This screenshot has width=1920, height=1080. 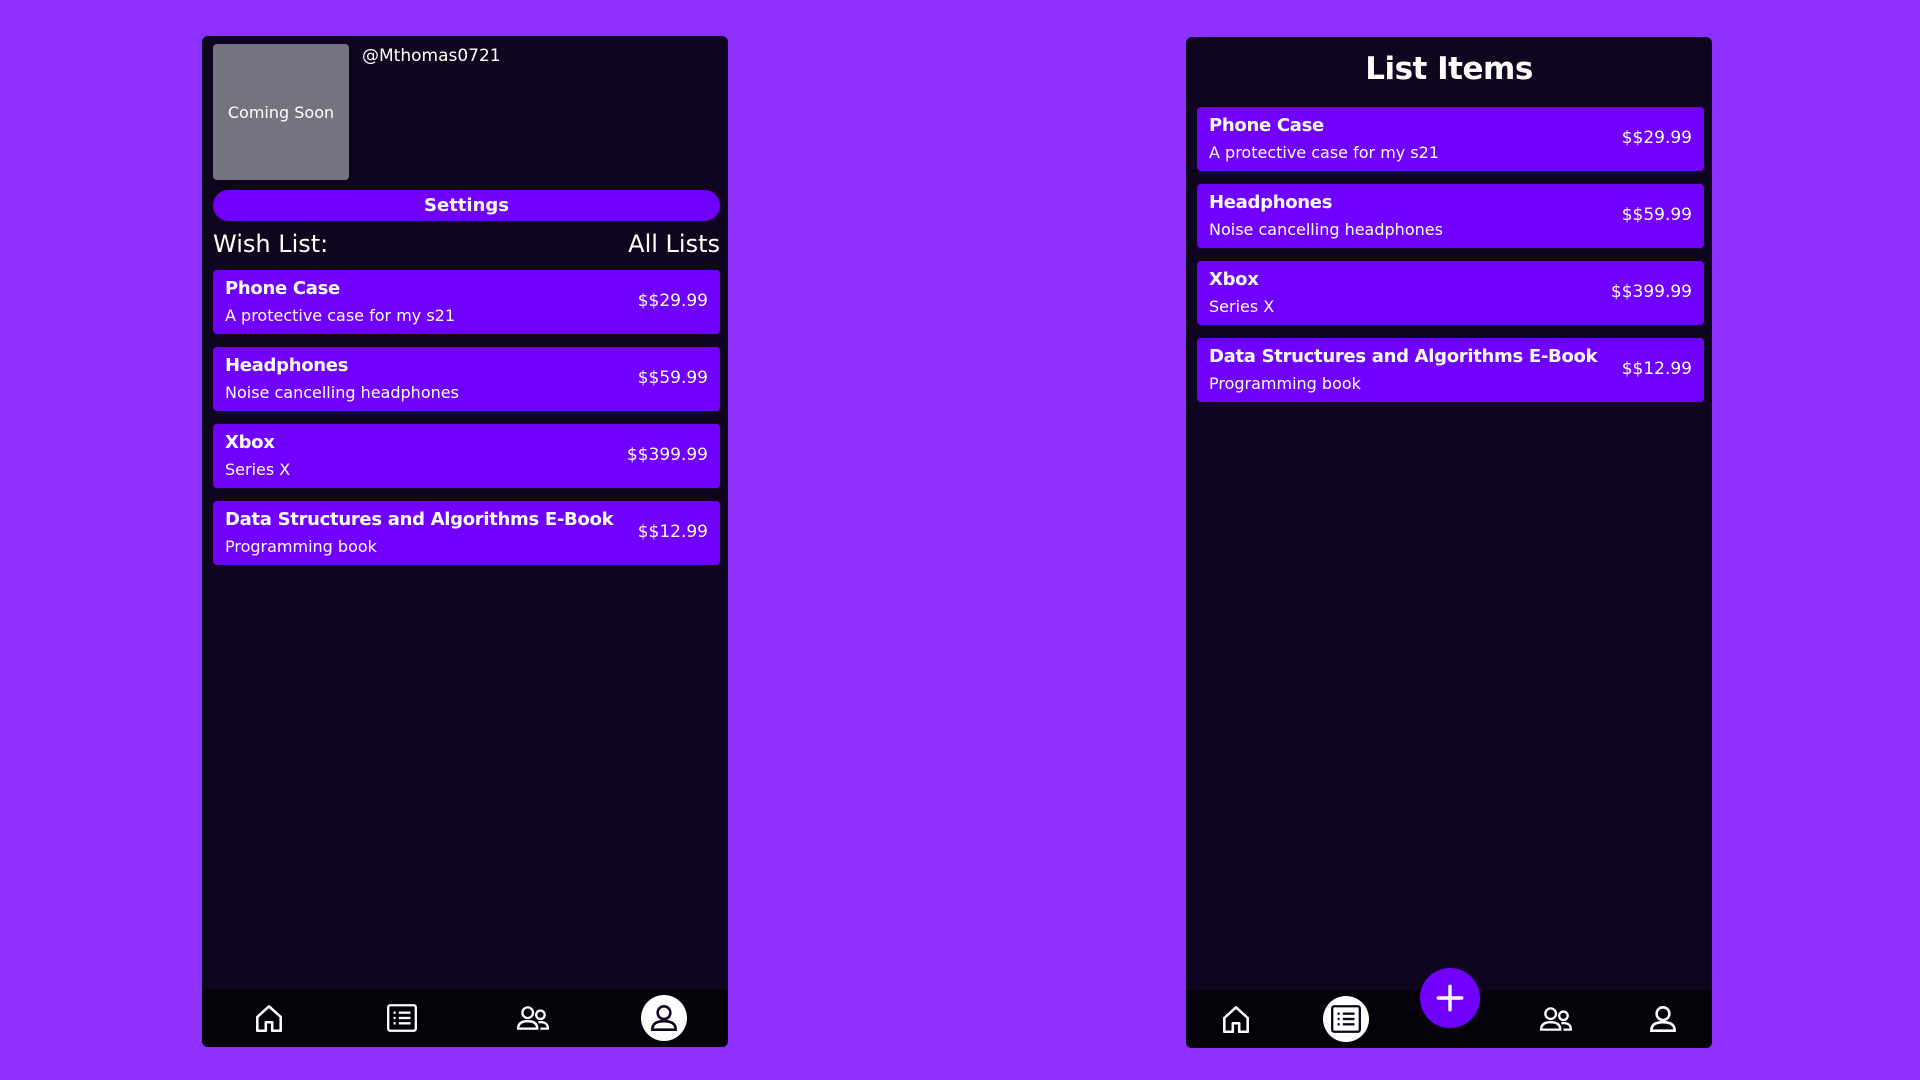 I want to click on add-icon, so click(x=1450, y=998).